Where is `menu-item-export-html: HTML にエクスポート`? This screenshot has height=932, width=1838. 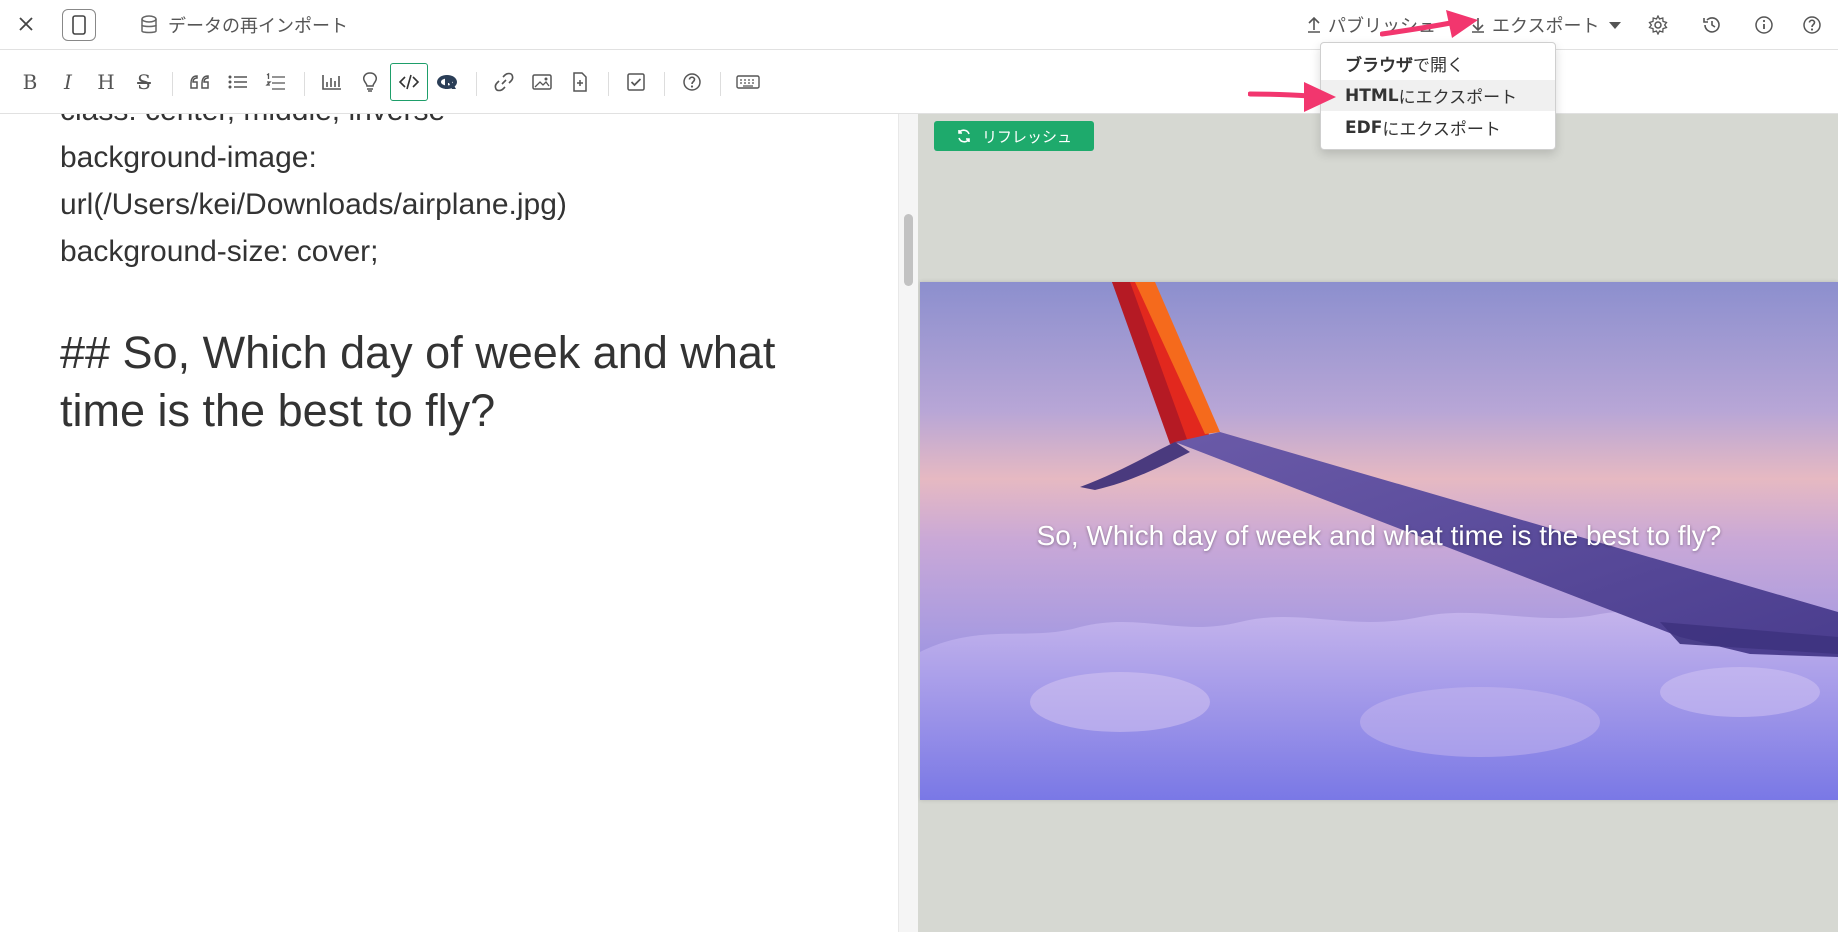
menu-item-export-html: HTML にエクスポート is located at coordinates (1438, 95).